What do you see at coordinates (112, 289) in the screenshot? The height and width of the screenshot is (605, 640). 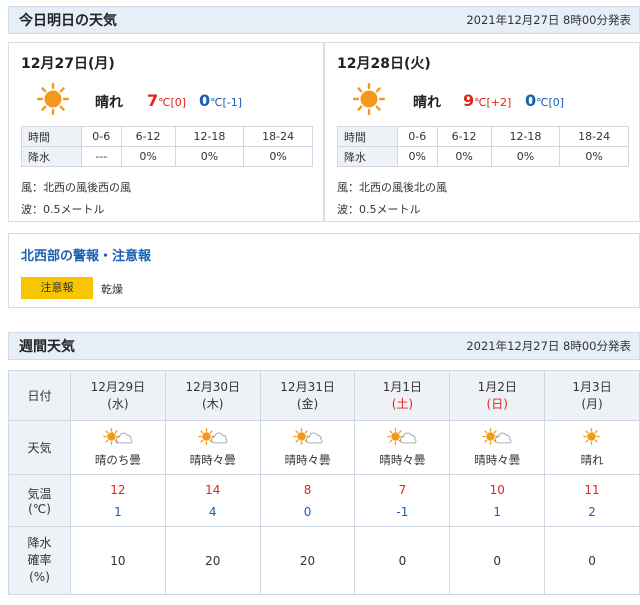 I see `advisory-text: 乾燥` at bounding box center [112, 289].